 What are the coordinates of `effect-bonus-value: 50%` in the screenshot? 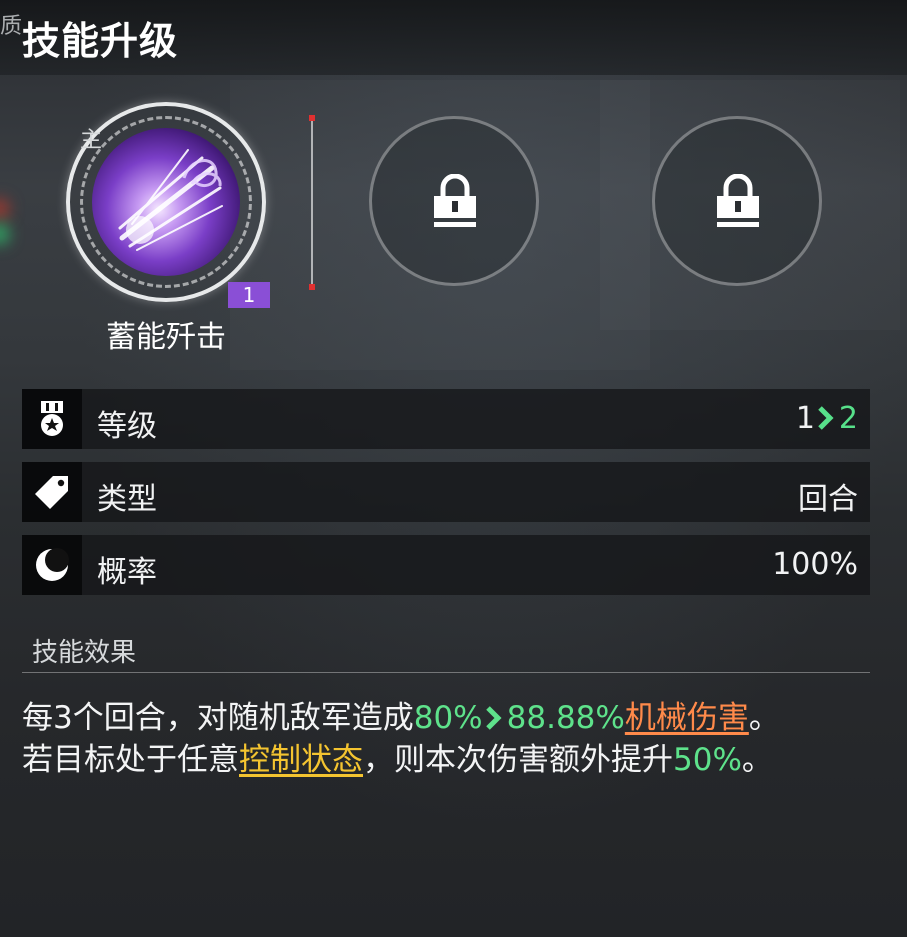 It's located at (707, 760).